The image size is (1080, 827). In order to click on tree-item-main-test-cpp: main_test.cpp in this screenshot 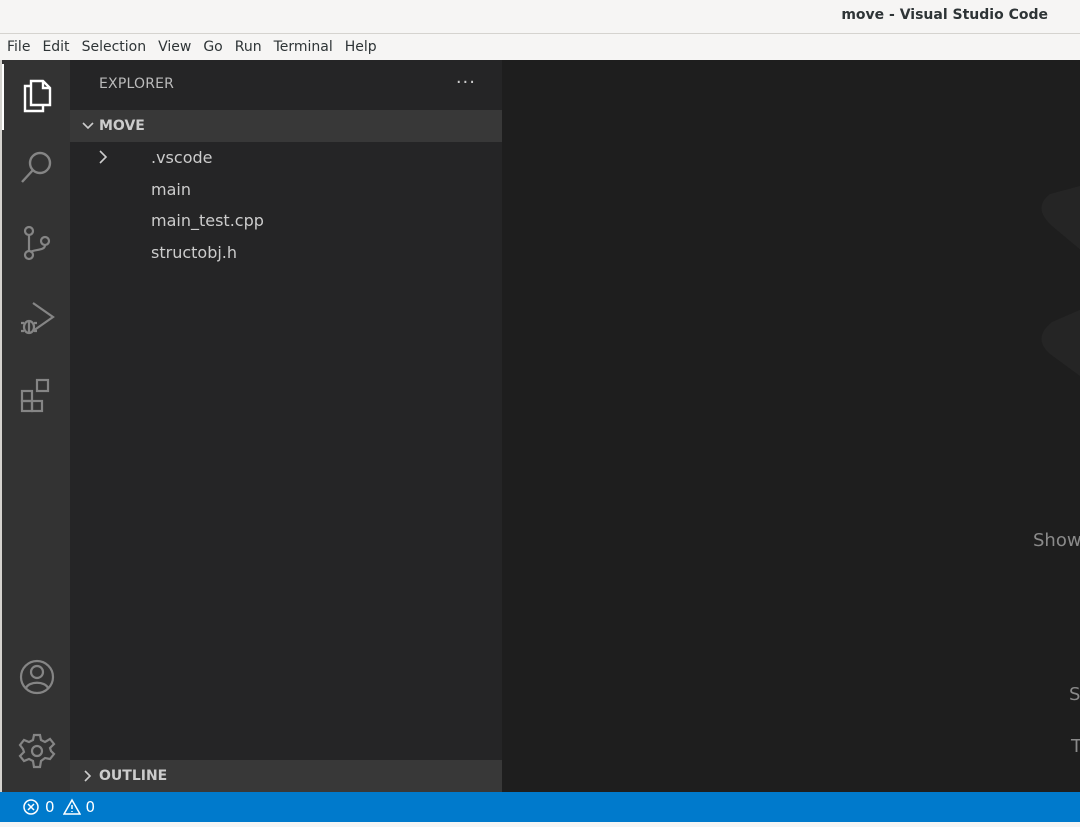, I will do `click(286, 220)`.